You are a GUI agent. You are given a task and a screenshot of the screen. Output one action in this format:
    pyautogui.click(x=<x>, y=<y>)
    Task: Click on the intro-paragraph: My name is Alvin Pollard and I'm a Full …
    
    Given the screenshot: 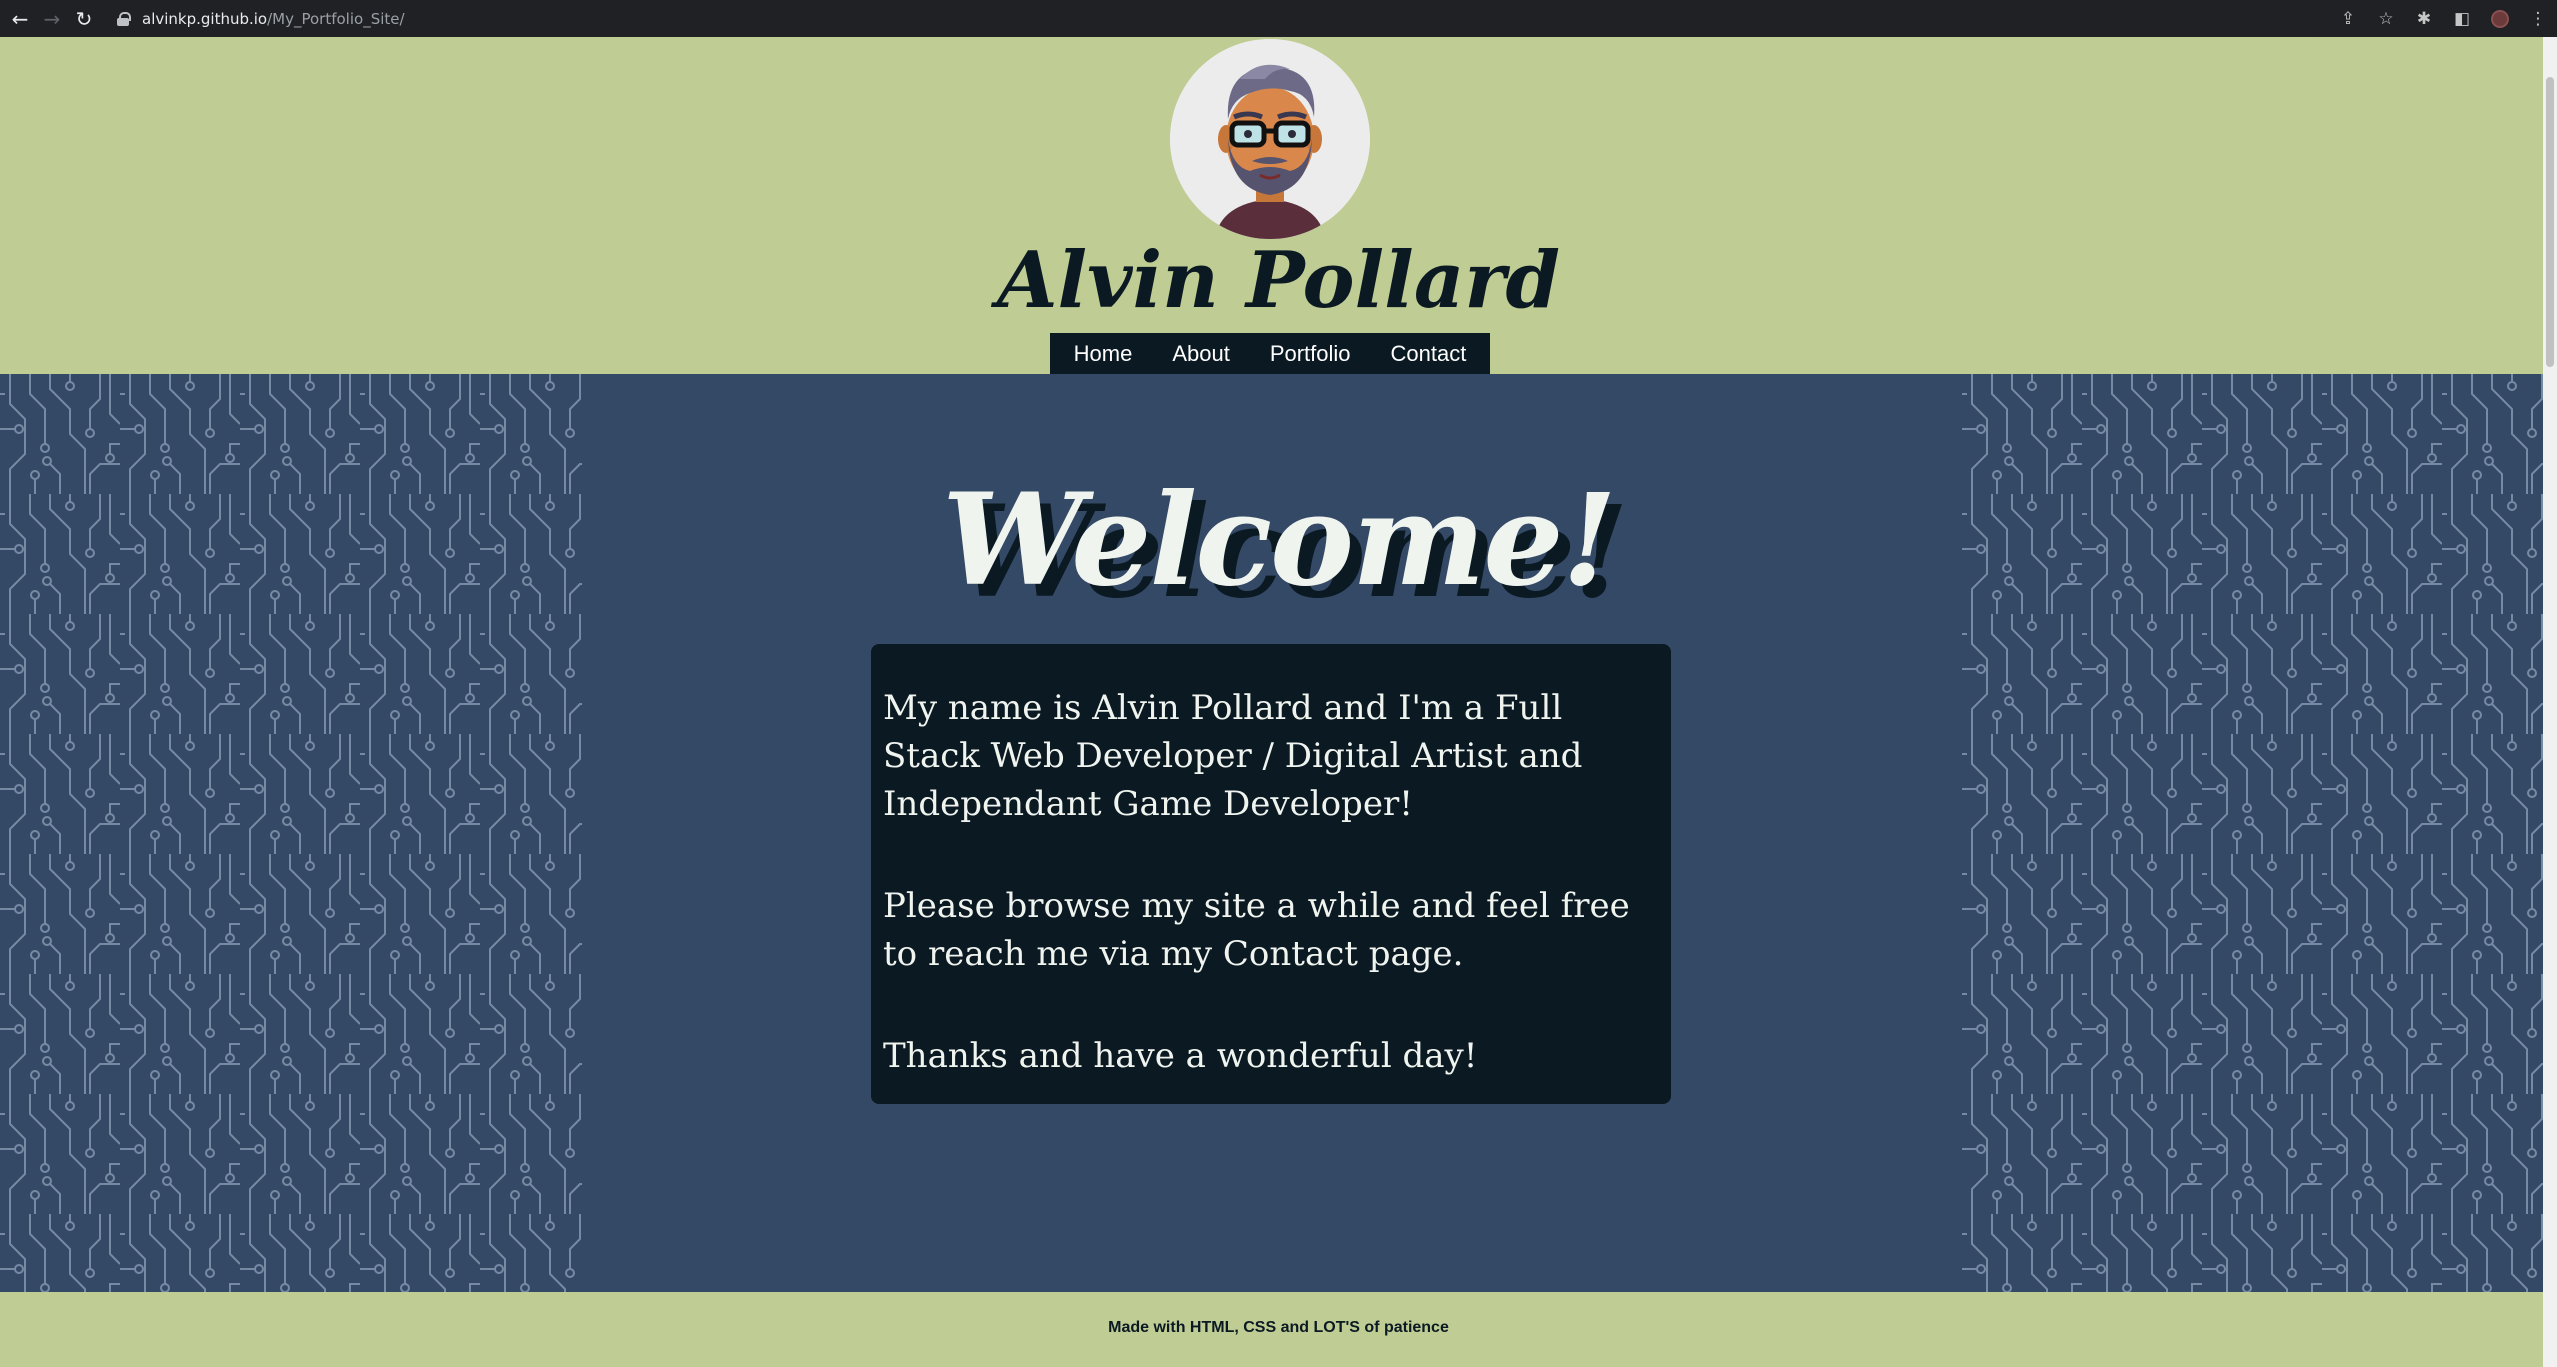 What is the action you would take?
    pyautogui.click(x=1233, y=756)
    